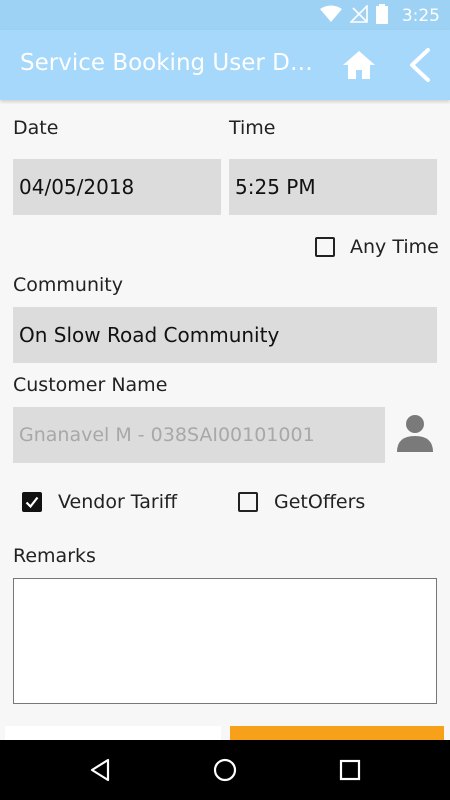  What do you see at coordinates (225, 641) in the screenshot?
I see `remarks-textarea` at bounding box center [225, 641].